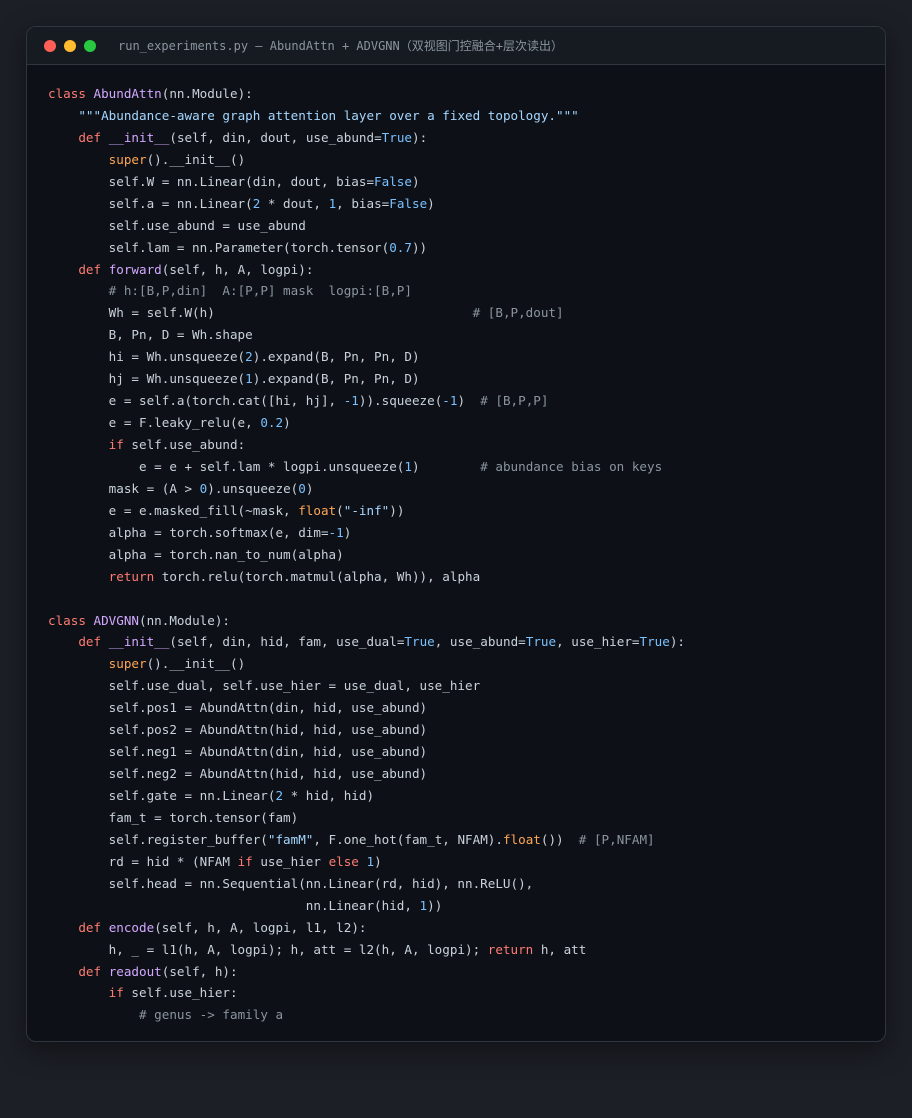  What do you see at coordinates (408, 203) in the screenshot?
I see `code-token: False` at bounding box center [408, 203].